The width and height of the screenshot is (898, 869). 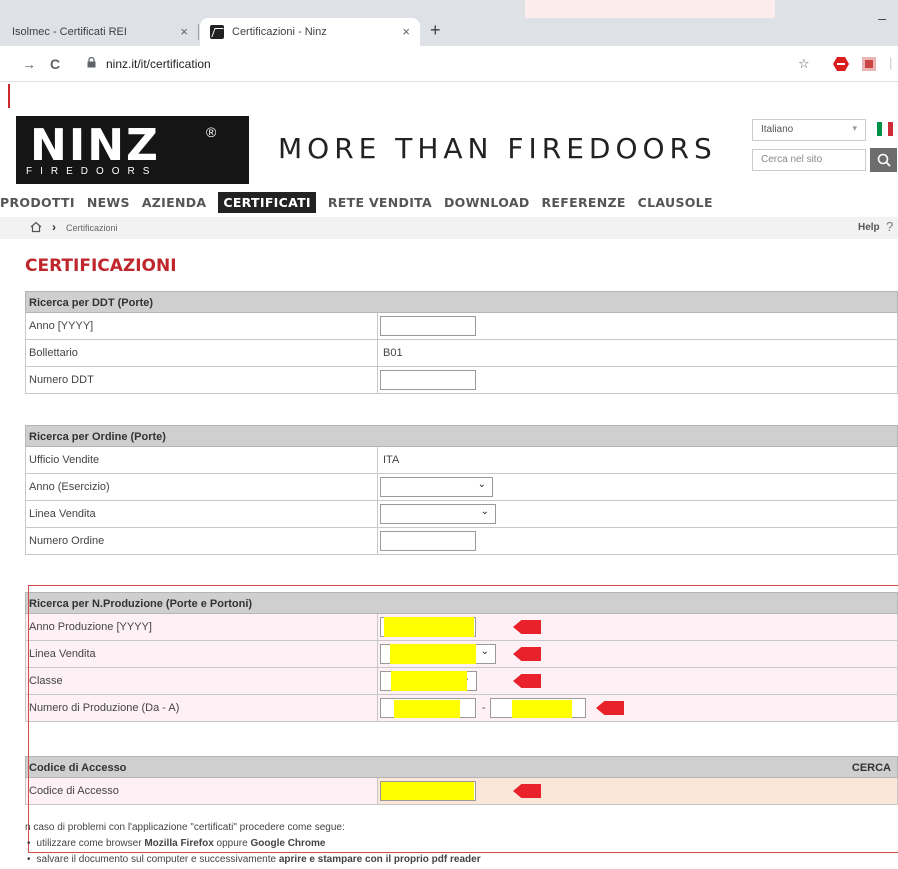 What do you see at coordinates (436, 487) in the screenshot?
I see `order-year-select: ⌄` at bounding box center [436, 487].